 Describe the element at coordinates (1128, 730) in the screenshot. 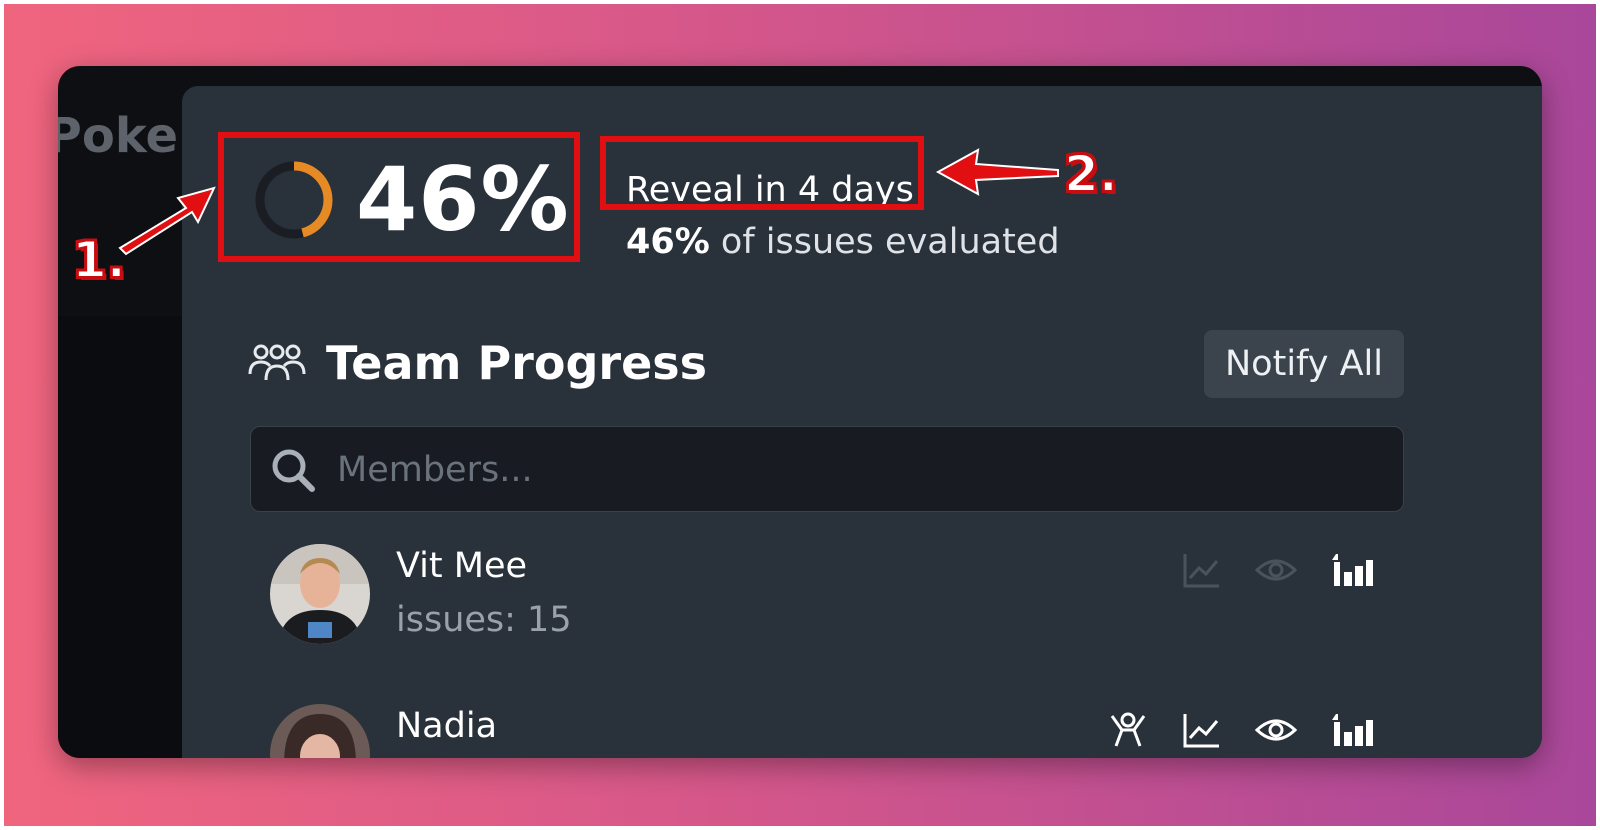

I see `figure-icon` at that location.